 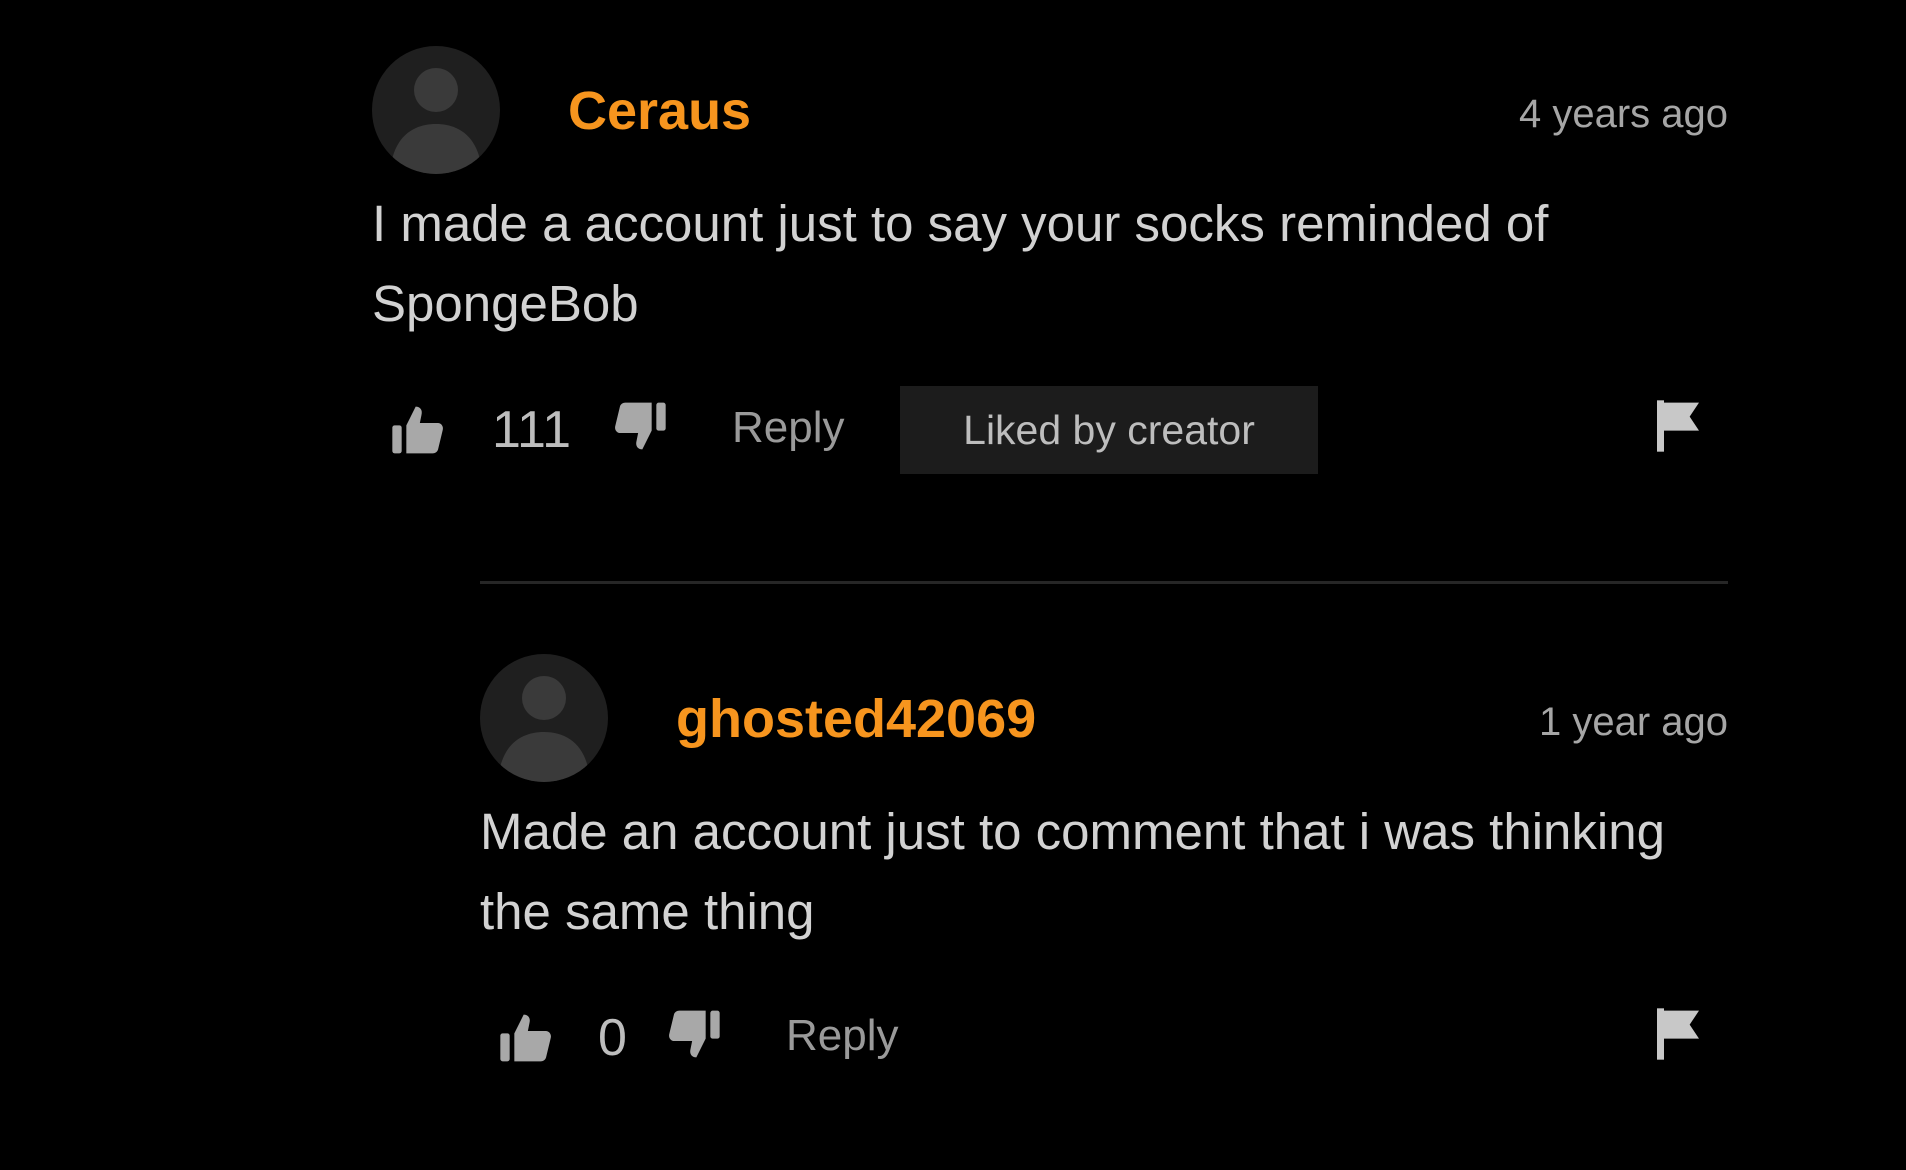 I want to click on comment-header: ghosted42069 1 year ago, so click(x=1104, y=718).